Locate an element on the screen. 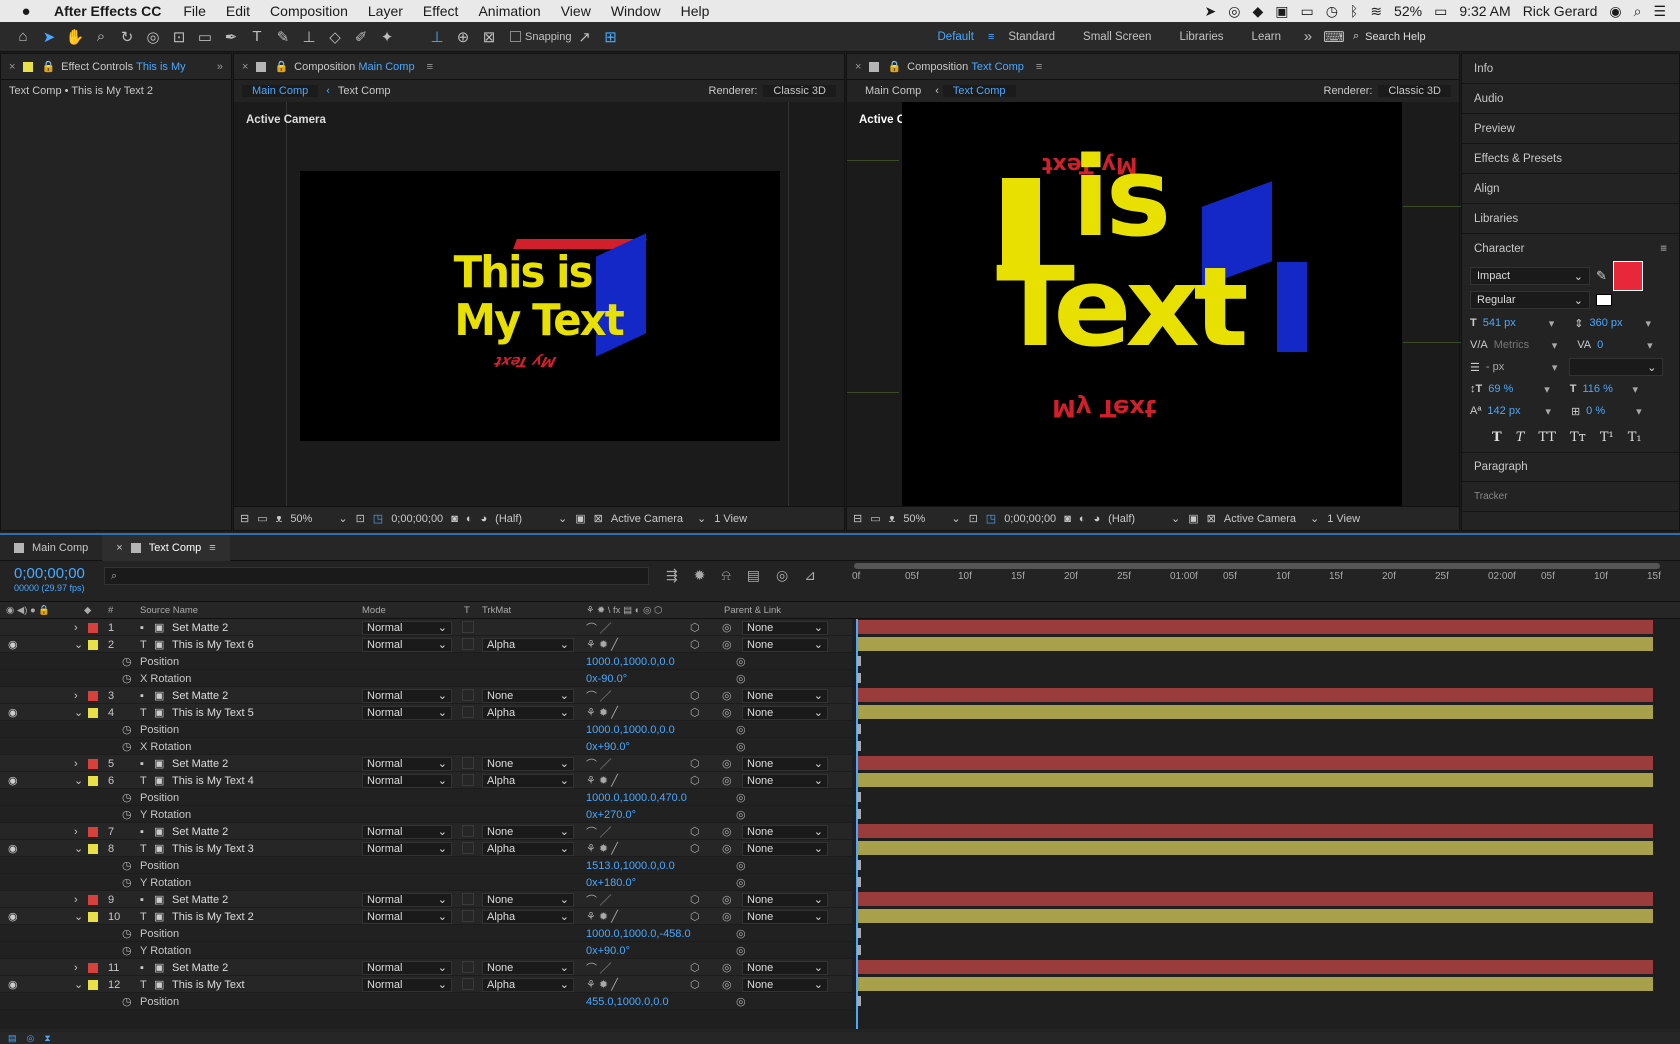 The image size is (1680, 1044). resolution-select: (Half) ⌄ is located at coordinates (1144, 519).